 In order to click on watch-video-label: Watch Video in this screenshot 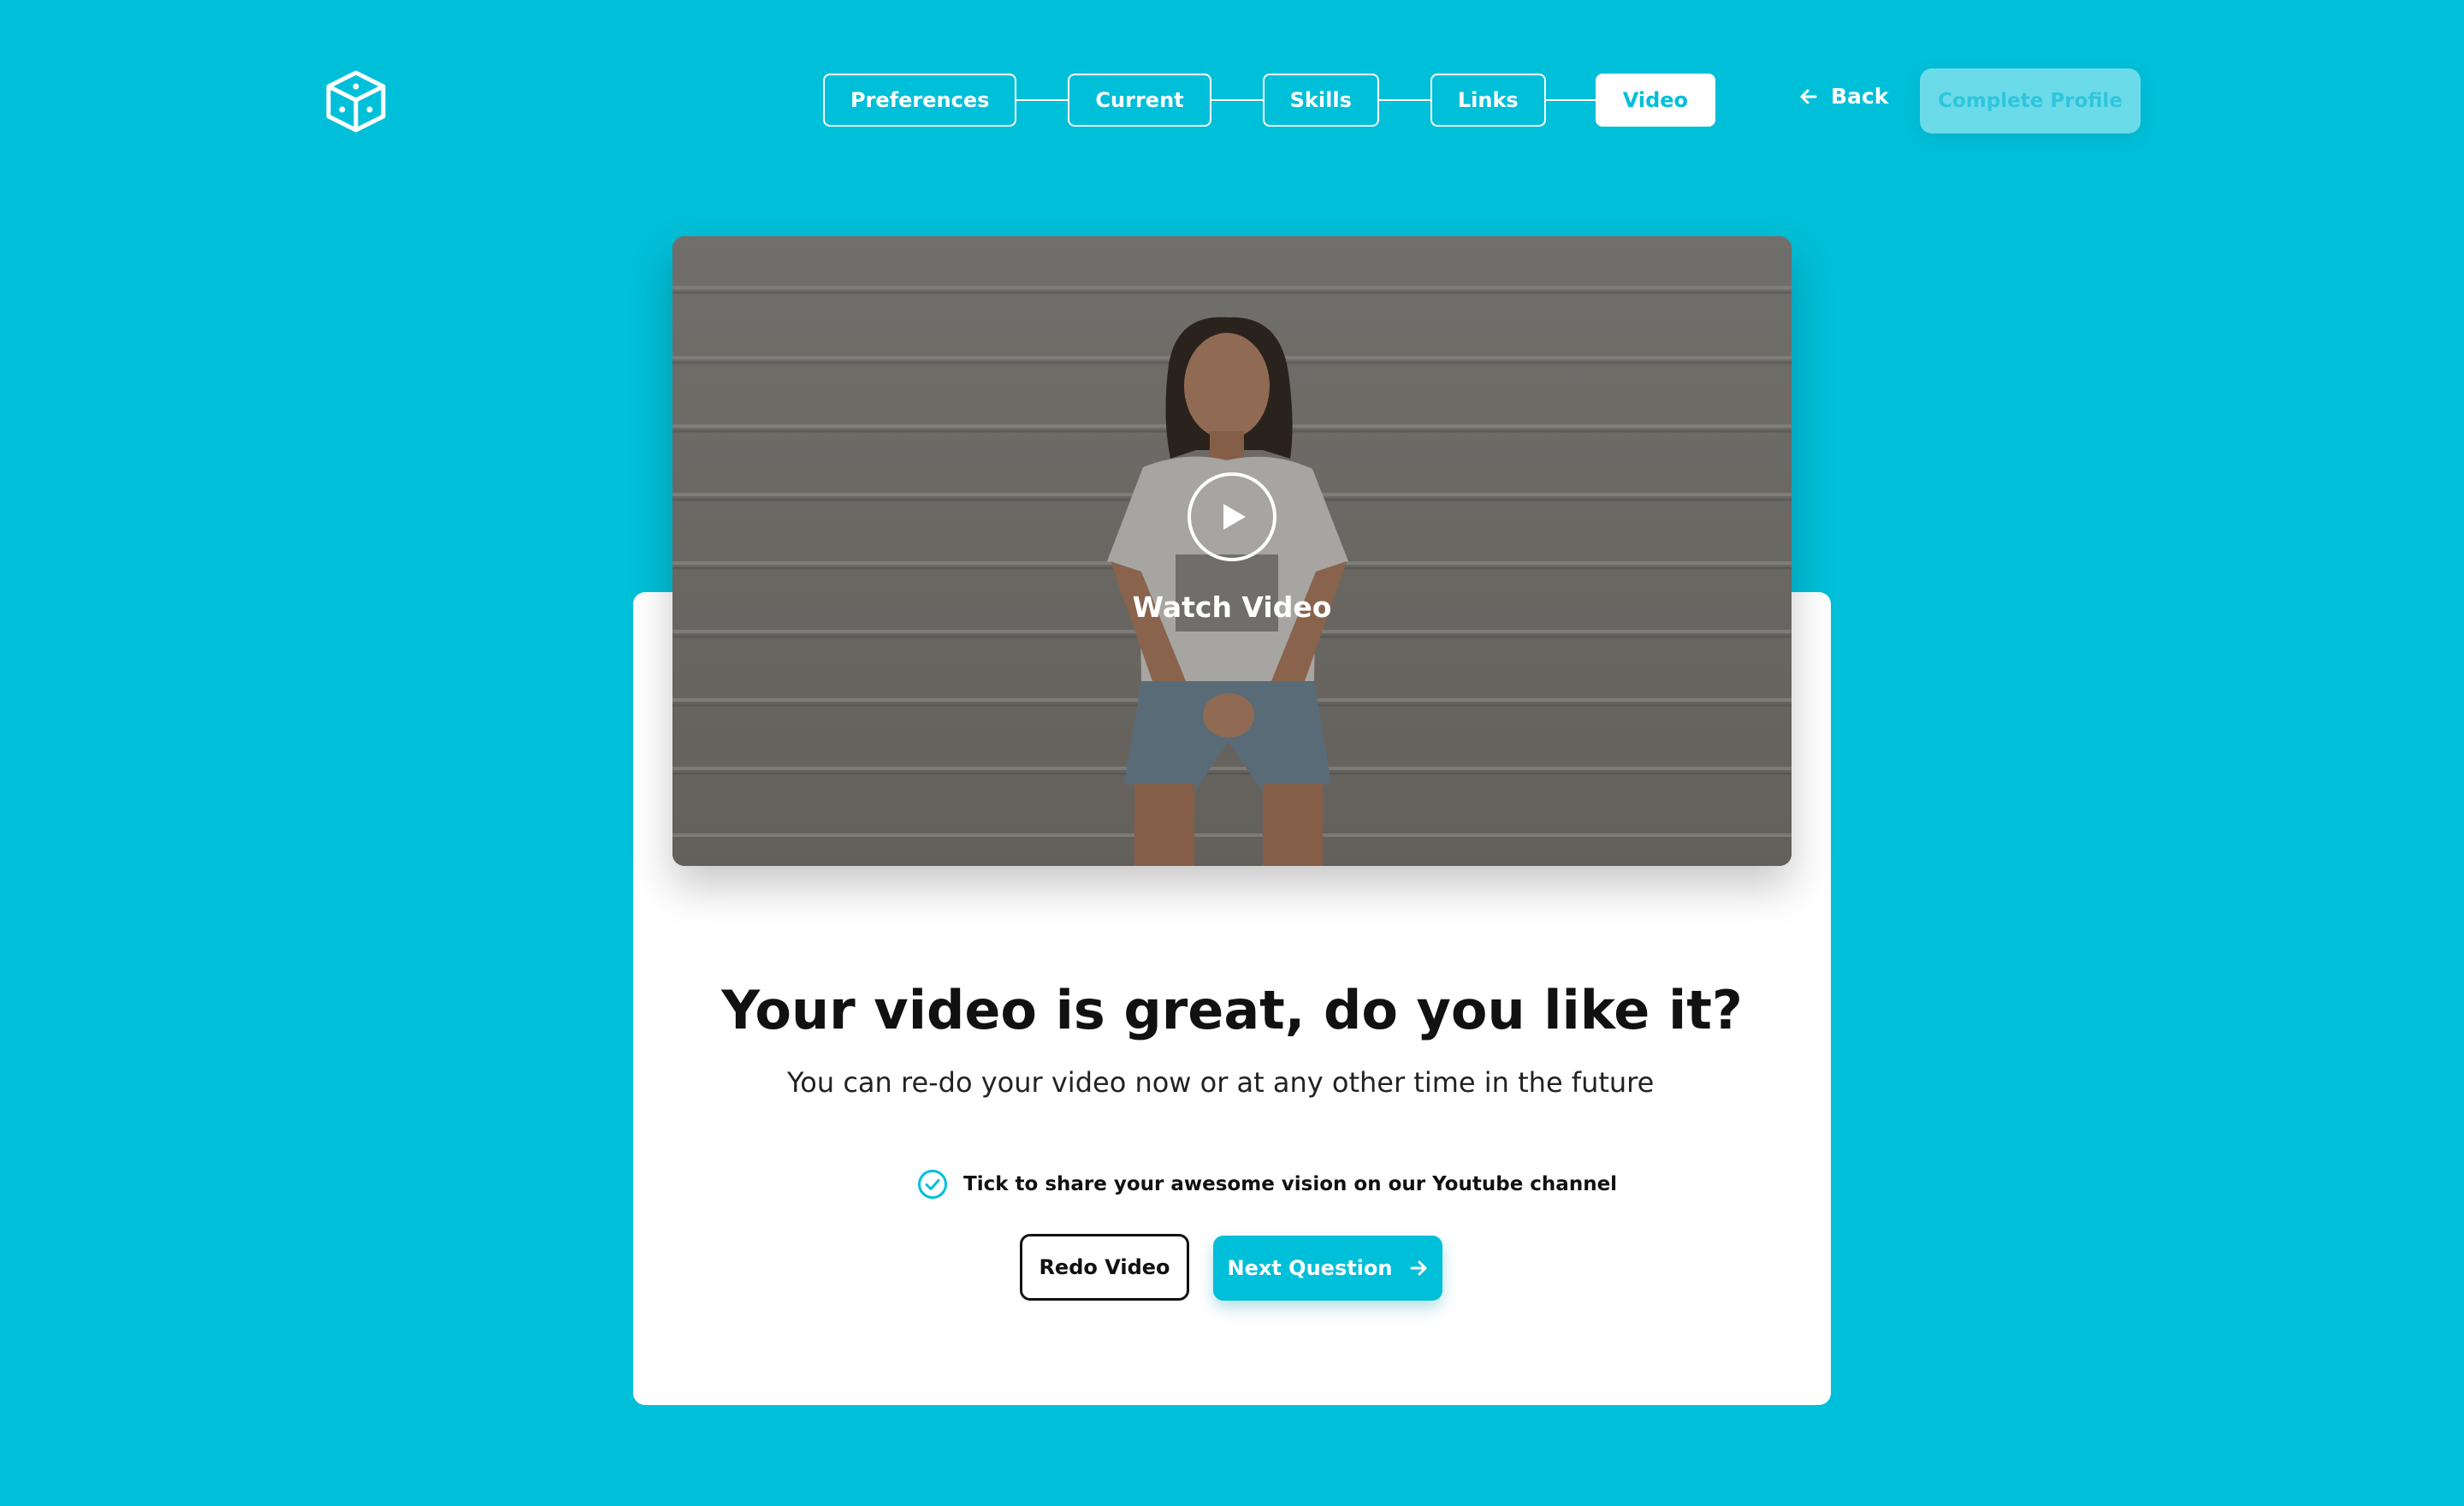, I will do `click(1232, 607)`.